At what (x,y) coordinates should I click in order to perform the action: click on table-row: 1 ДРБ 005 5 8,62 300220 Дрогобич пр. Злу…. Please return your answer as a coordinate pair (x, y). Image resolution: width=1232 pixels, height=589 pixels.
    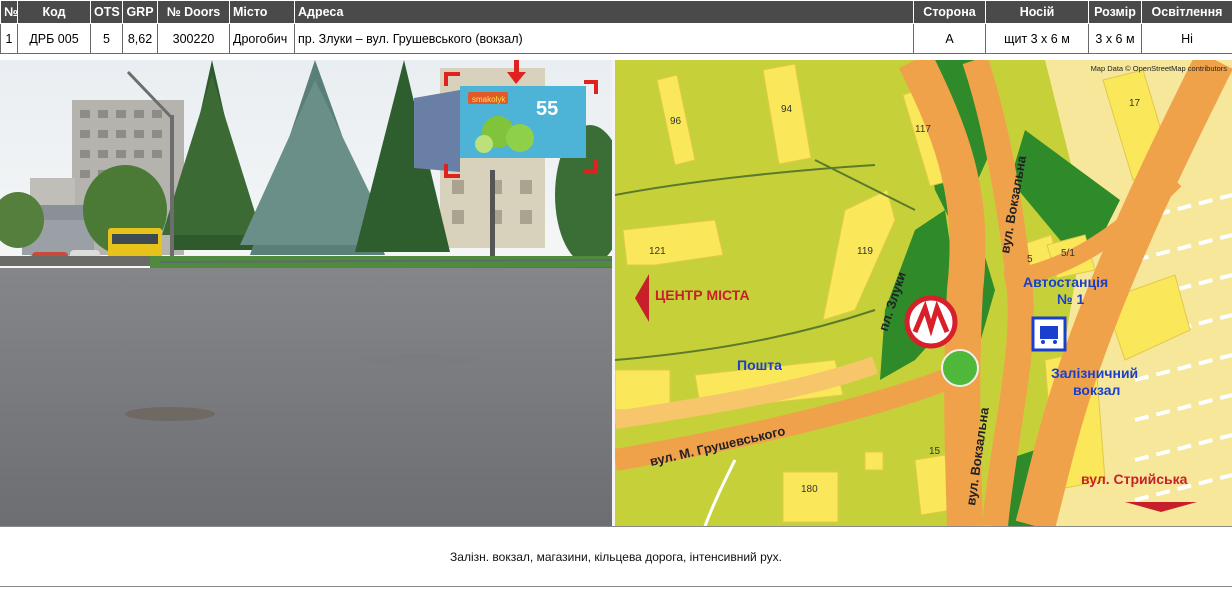
    Looking at the image, I should click on (616, 38).